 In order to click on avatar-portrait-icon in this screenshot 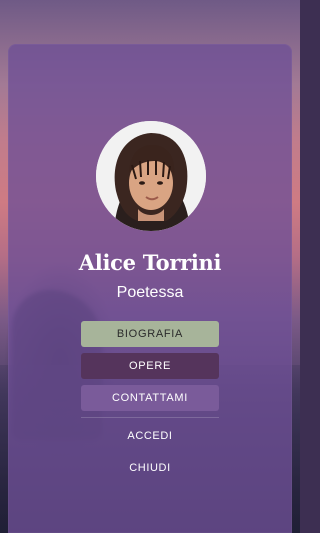, I will do `click(151, 176)`.